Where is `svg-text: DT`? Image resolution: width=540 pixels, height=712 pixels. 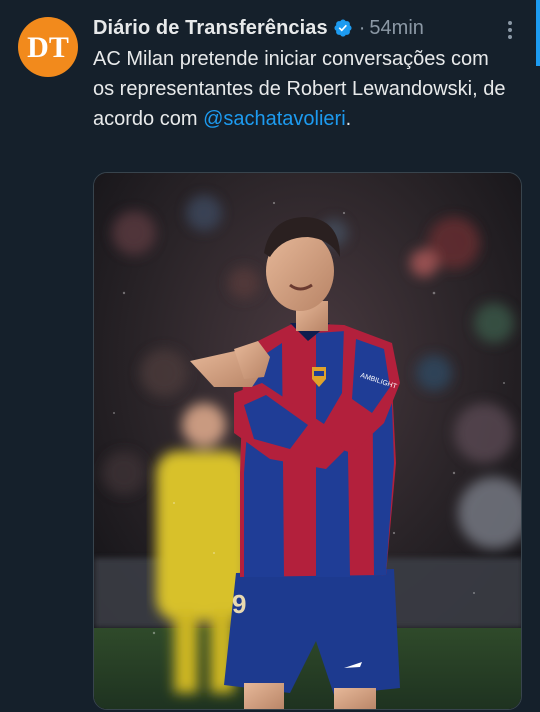 svg-text: DT is located at coordinates (48, 47).